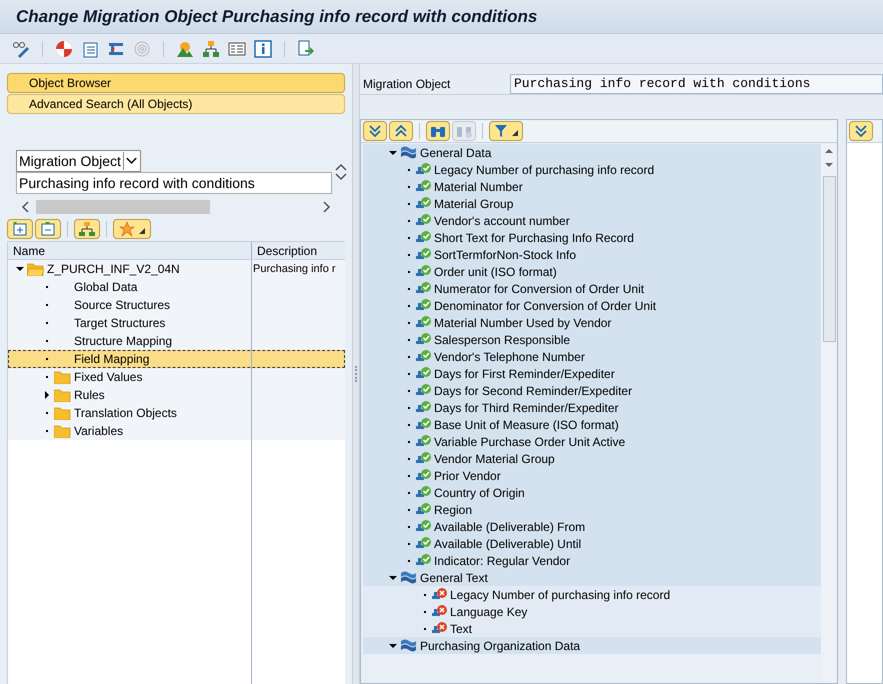  I want to click on tree-node-label: Global Data, so click(106, 287).